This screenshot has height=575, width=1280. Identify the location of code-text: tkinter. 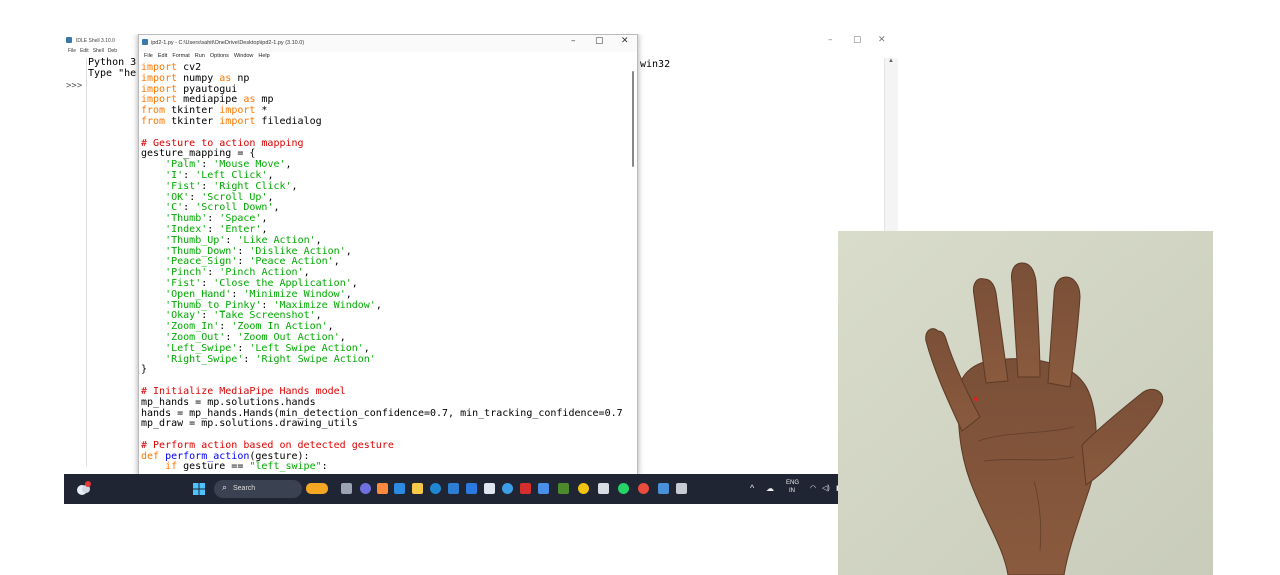
(192, 121).